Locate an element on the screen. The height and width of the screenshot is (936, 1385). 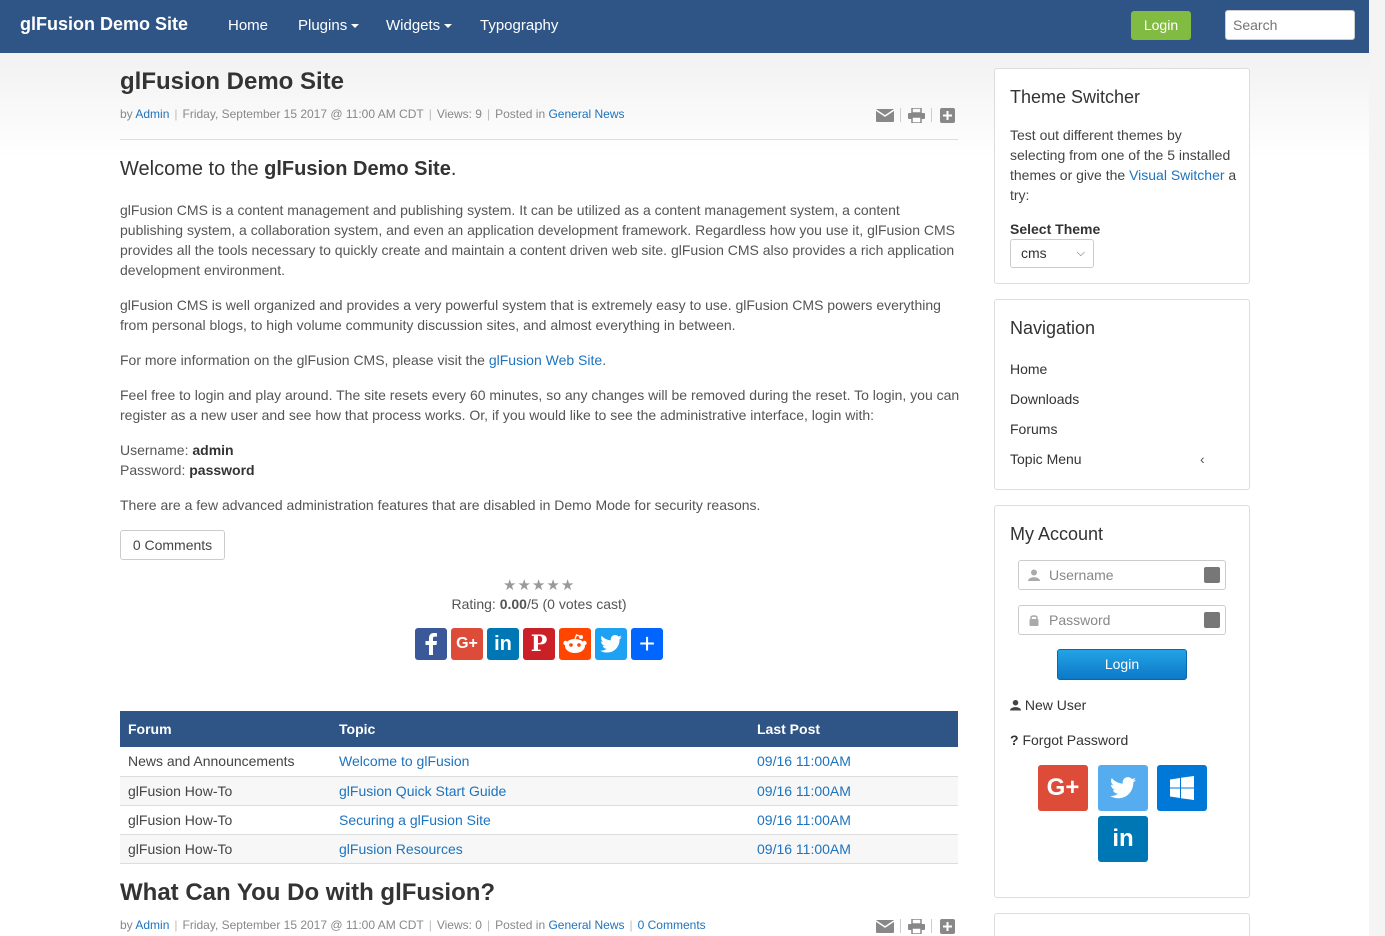
nav-widgets-label: Widgets is located at coordinates (413, 25).